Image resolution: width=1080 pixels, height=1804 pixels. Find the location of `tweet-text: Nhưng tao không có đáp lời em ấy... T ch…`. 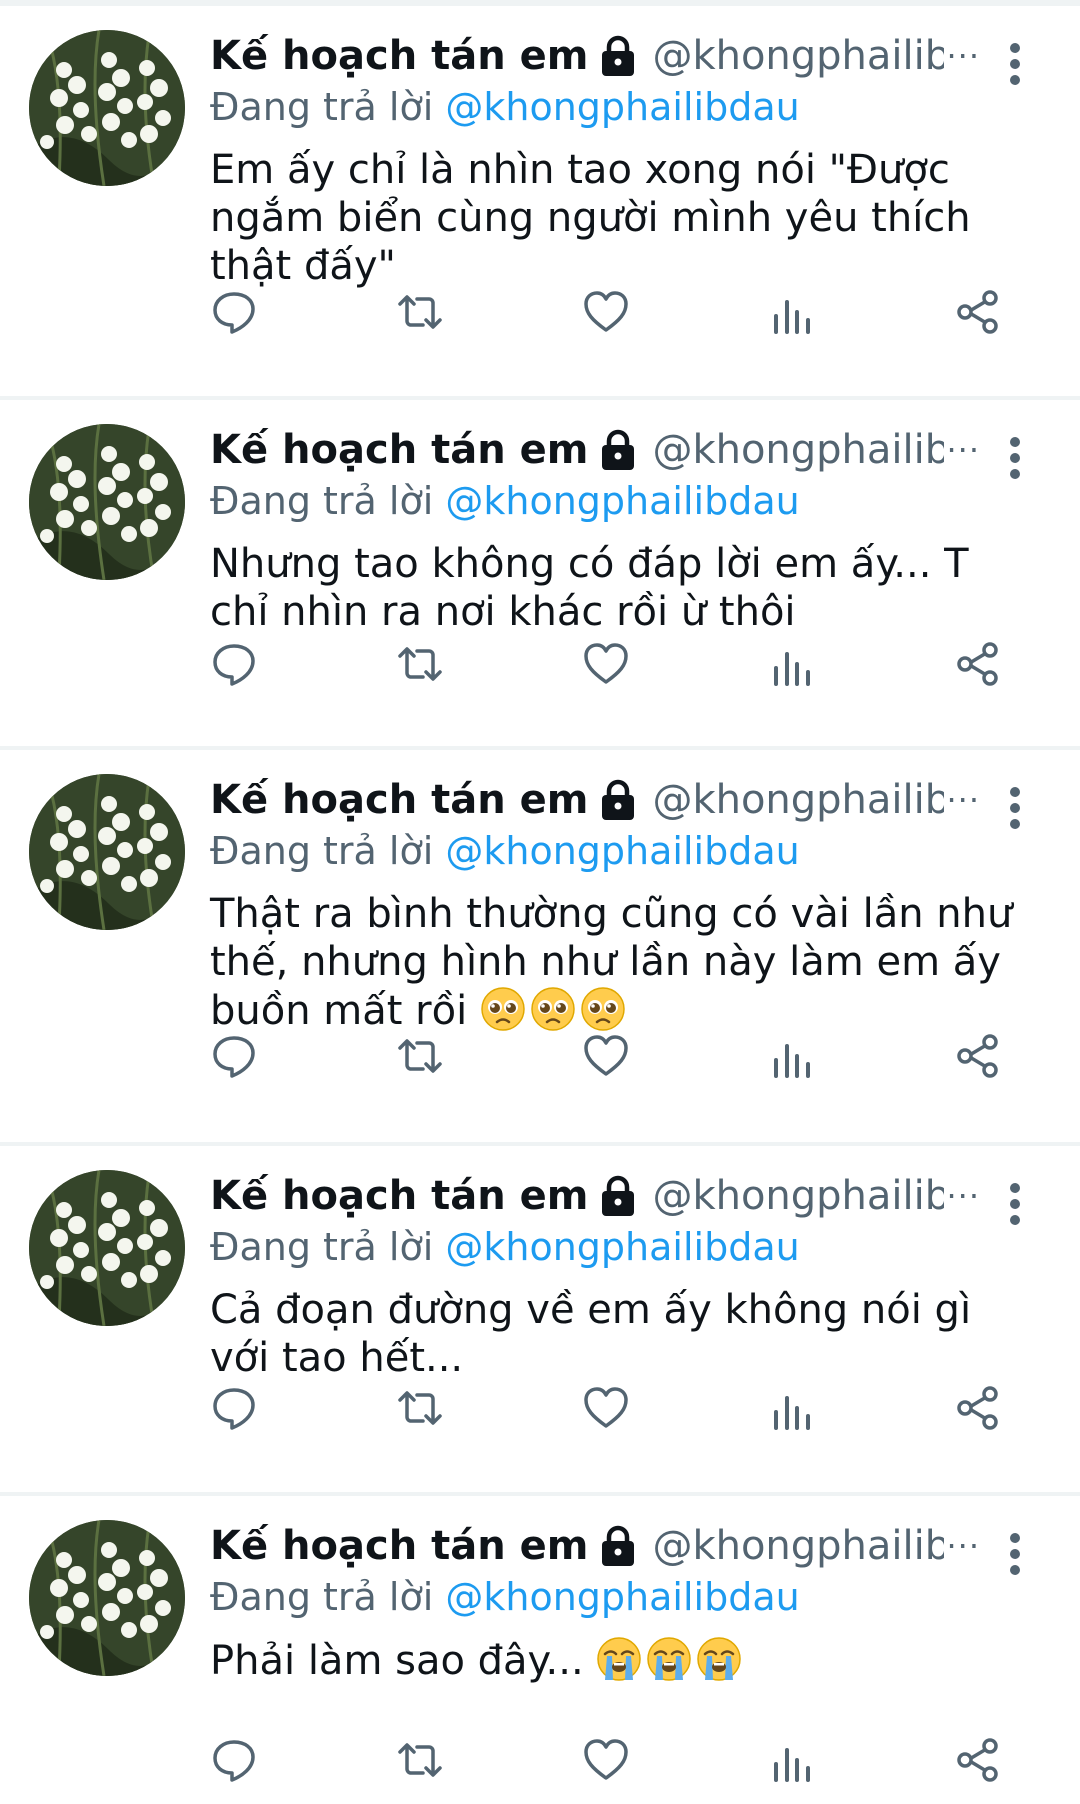

tweet-text: Nhưng tao không có đáp lời em ấy... T ch… is located at coordinates (620, 588).